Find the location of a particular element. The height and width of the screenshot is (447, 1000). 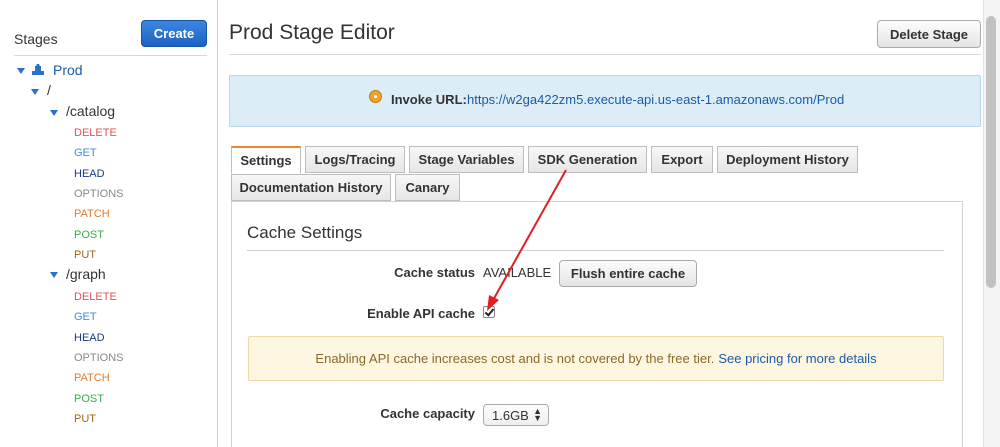

page-title: Prod Stage Editor is located at coordinates (312, 32).